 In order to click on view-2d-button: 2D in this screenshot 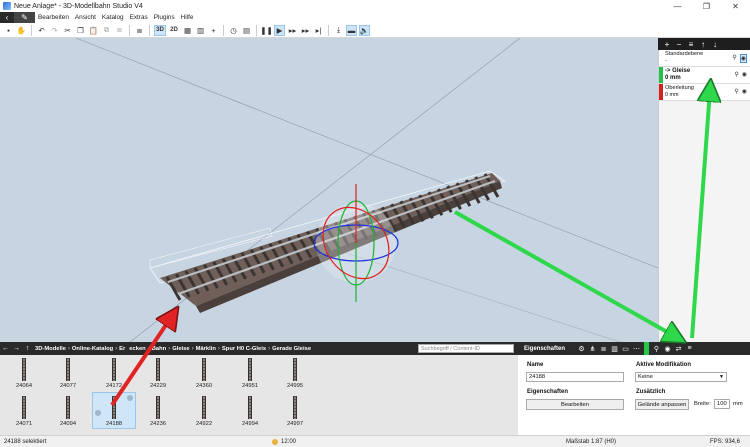, I will do `click(174, 30)`.